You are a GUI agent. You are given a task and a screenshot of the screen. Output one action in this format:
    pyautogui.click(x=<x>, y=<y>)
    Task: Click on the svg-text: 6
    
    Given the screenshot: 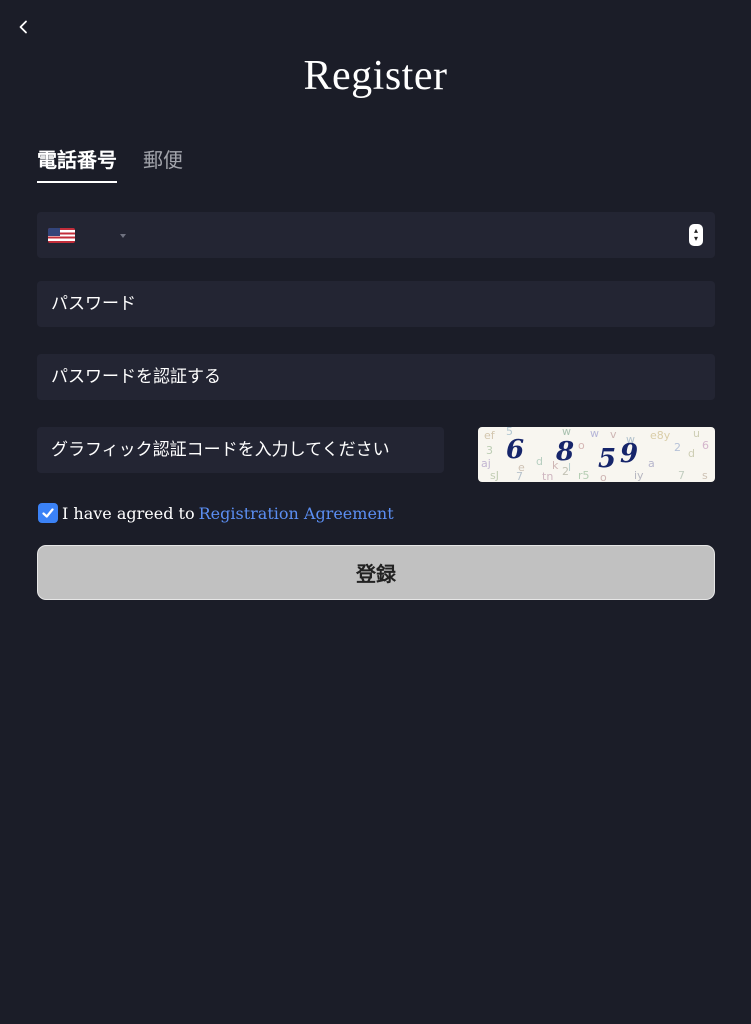 What is the action you would take?
    pyautogui.click(x=705, y=445)
    